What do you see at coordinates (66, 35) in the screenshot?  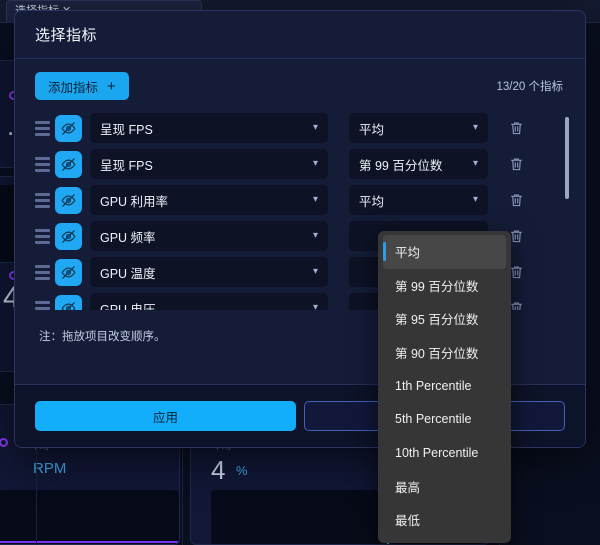 I see `page-title: 选择指标` at bounding box center [66, 35].